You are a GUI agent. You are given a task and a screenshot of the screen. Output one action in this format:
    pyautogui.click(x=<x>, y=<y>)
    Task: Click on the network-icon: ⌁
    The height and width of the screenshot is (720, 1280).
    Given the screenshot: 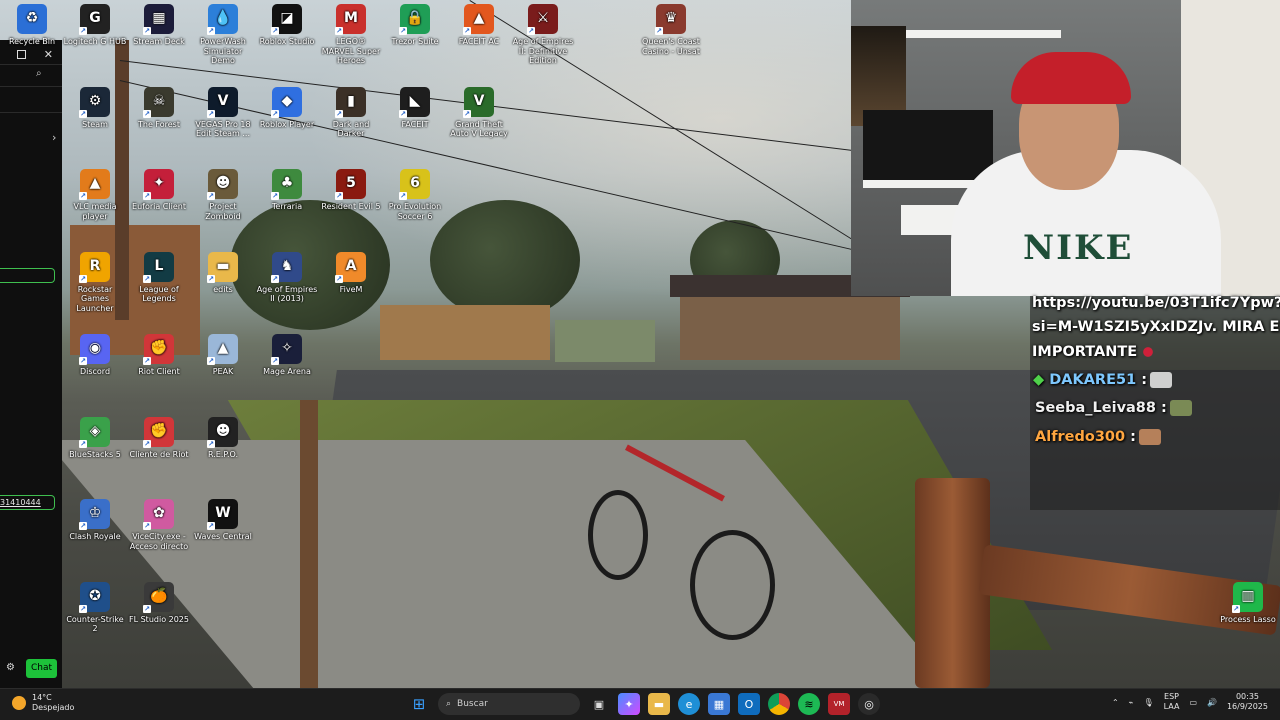 What is the action you would take?
    pyautogui.click(x=1131, y=702)
    